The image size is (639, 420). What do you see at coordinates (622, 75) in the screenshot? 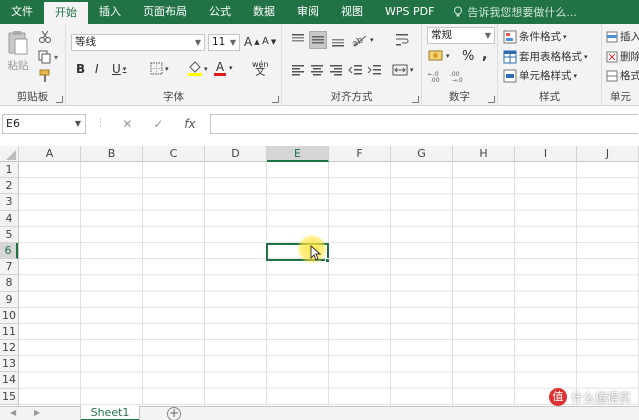
I see `format-cells-button: 格式` at bounding box center [622, 75].